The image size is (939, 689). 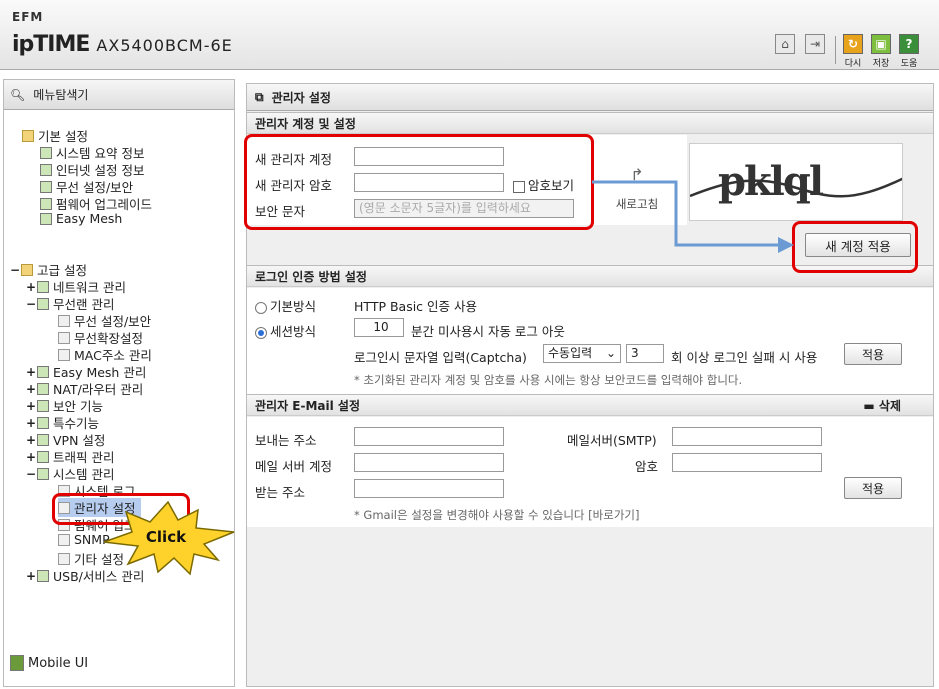 I want to click on brand-logo: ipTIME AX5400BCM-6E, so click(x=122, y=44).